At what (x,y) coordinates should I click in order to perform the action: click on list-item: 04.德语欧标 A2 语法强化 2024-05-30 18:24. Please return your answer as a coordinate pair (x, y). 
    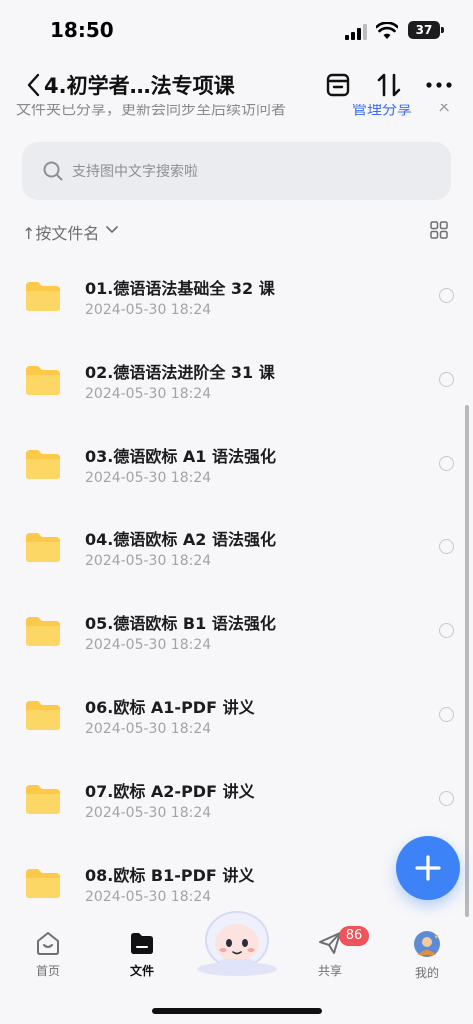
    Looking at the image, I should click on (236, 537).